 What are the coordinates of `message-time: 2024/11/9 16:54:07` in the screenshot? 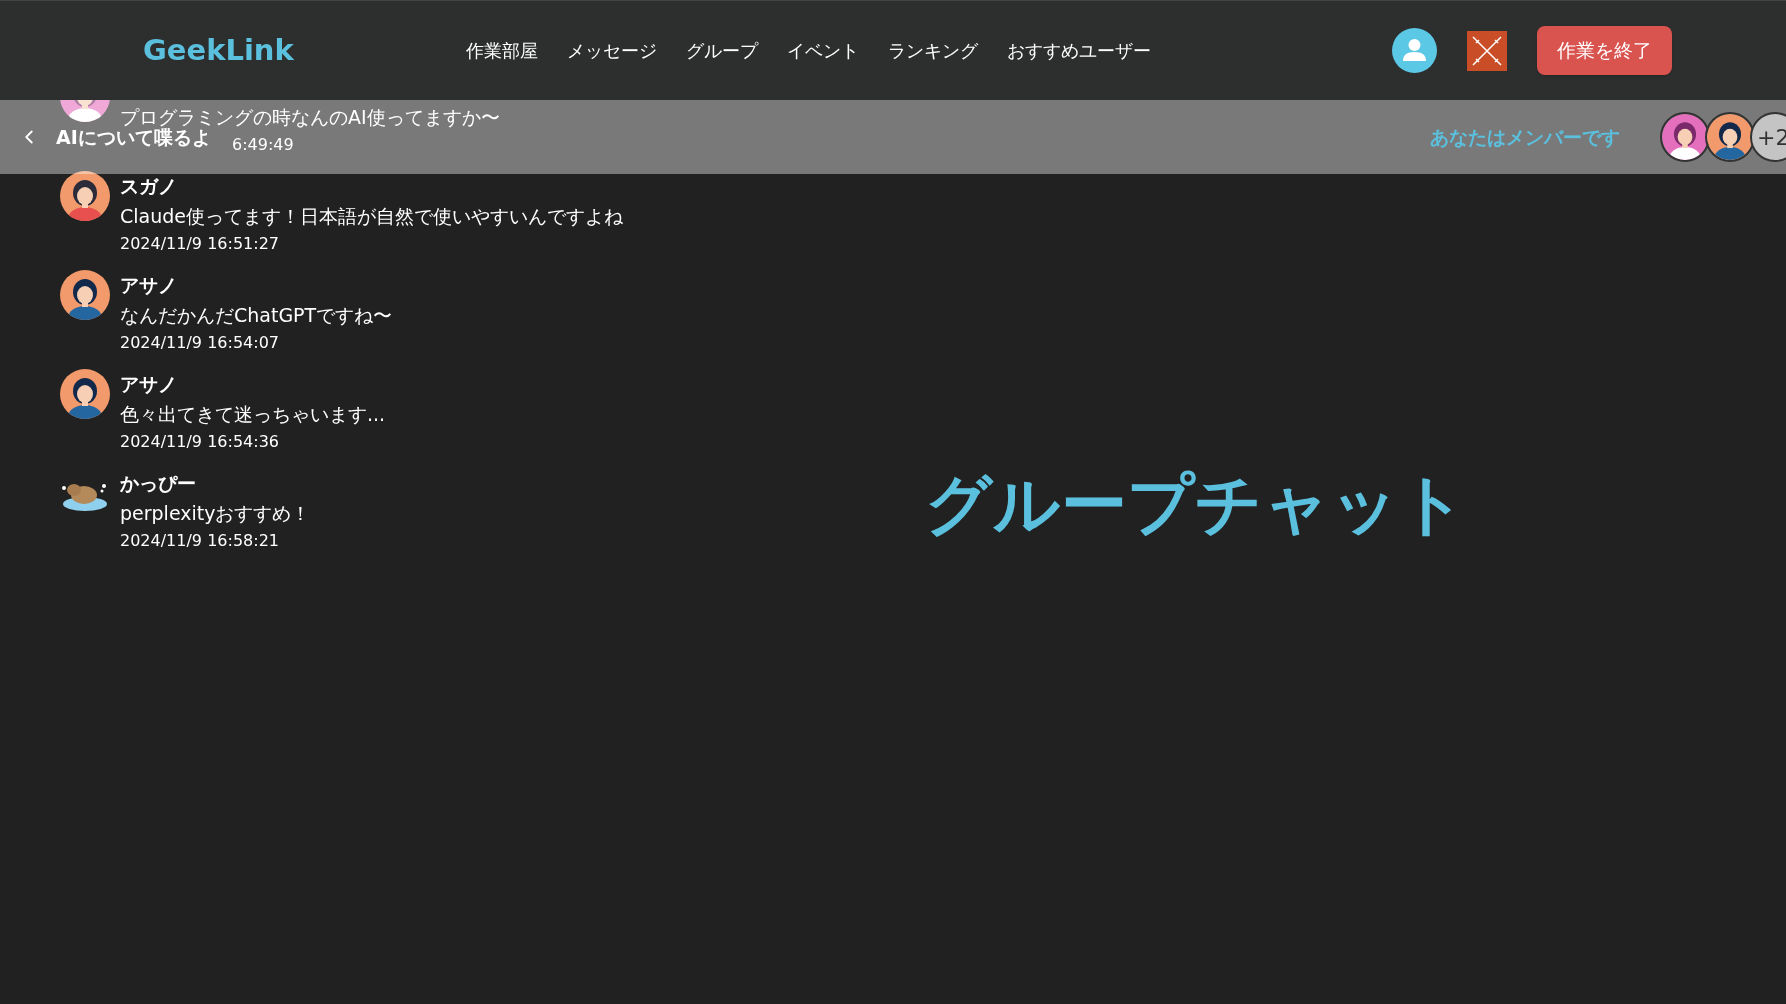 It's located at (199, 343).